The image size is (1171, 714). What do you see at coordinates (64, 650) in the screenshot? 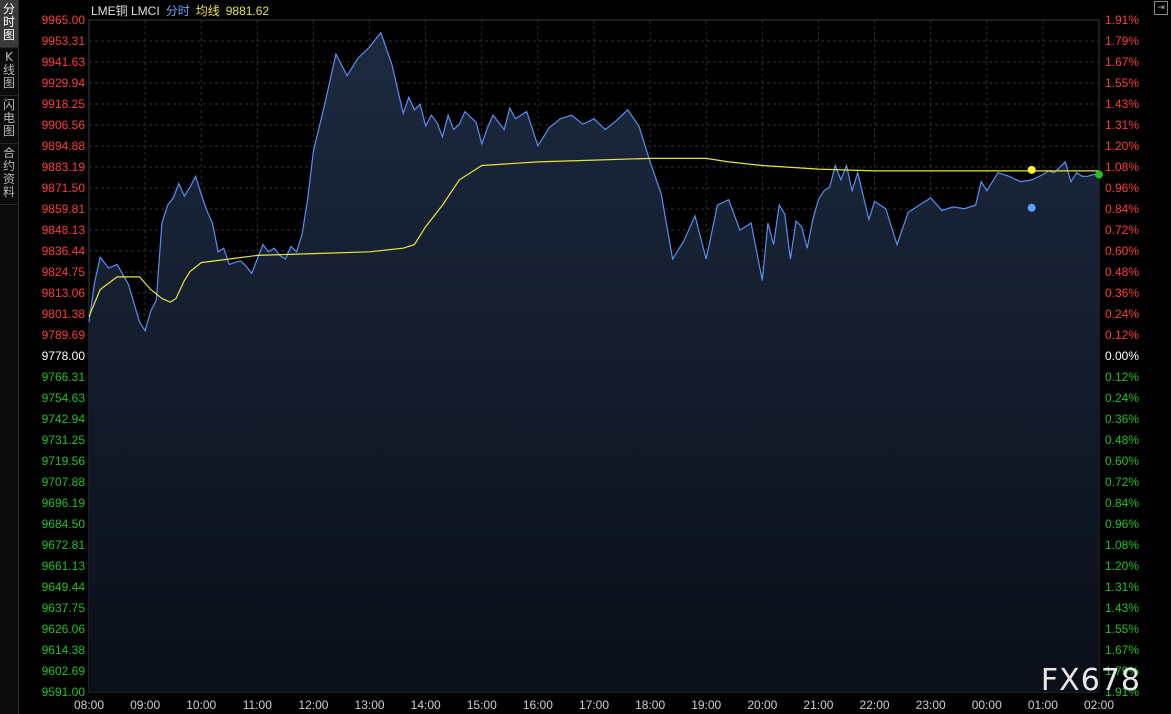
I see `y-tick-label: 9614.38` at bounding box center [64, 650].